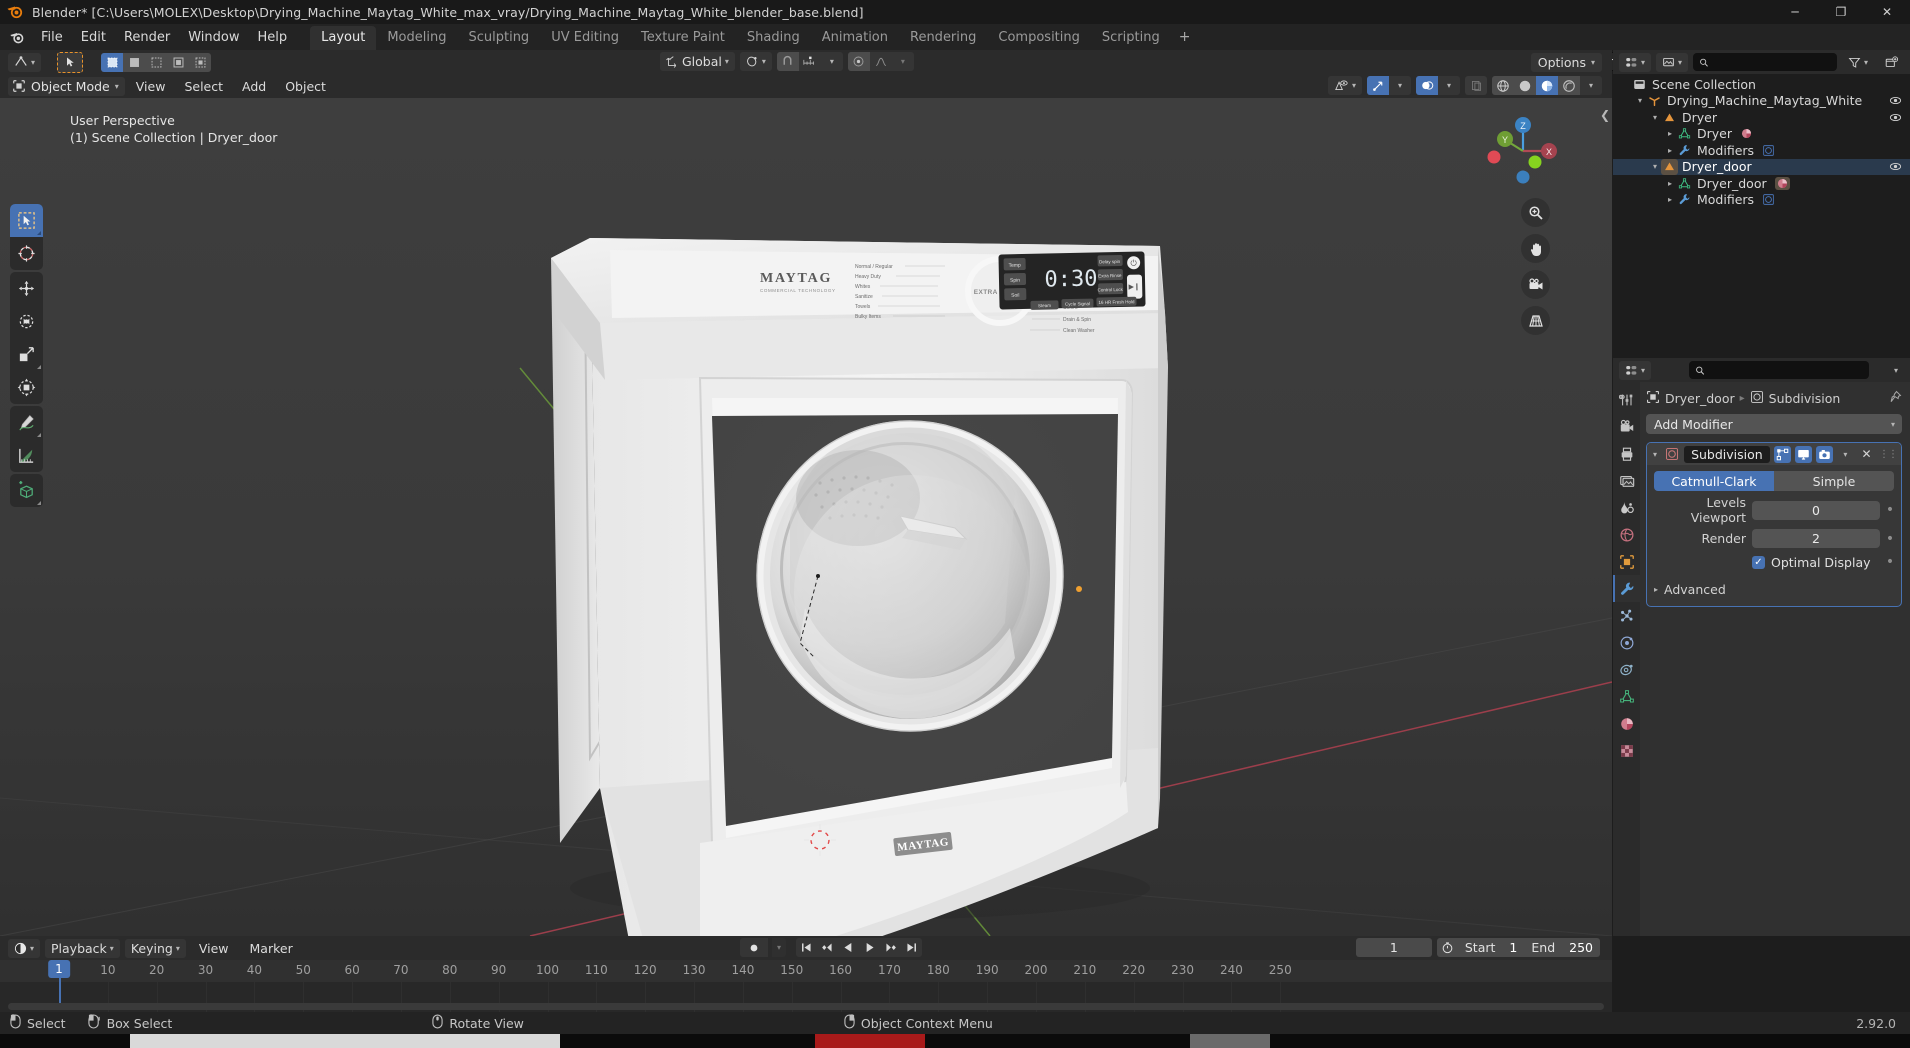  I want to click on falloff-curve-icon, so click(881, 61).